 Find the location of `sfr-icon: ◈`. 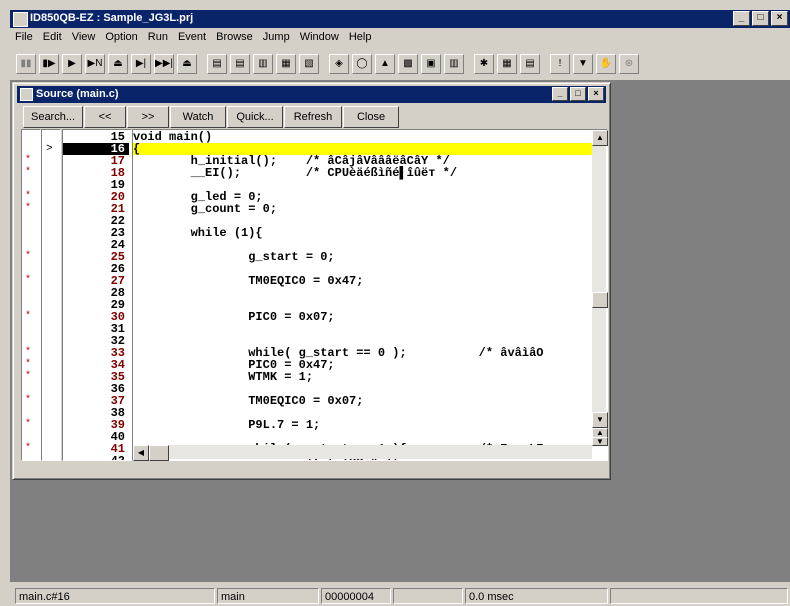

sfr-icon: ◈ is located at coordinates (339, 64).